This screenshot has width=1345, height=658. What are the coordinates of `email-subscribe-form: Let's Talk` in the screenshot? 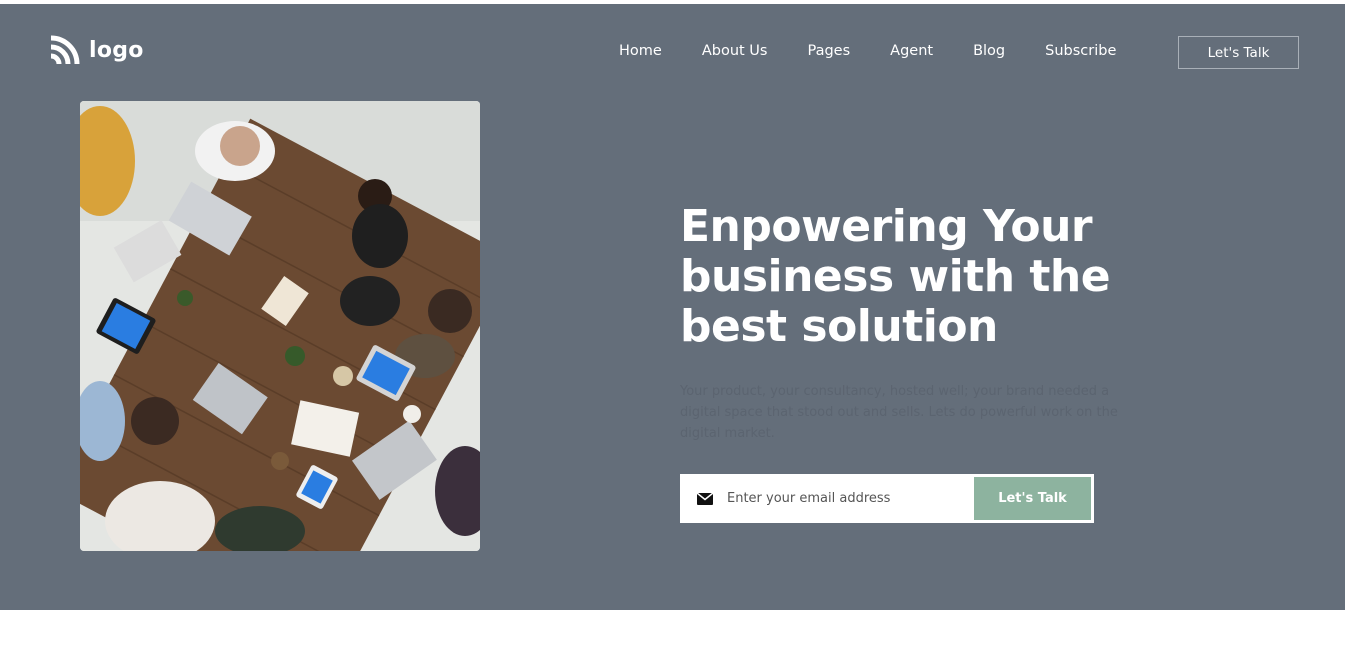 It's located at (887, 498).